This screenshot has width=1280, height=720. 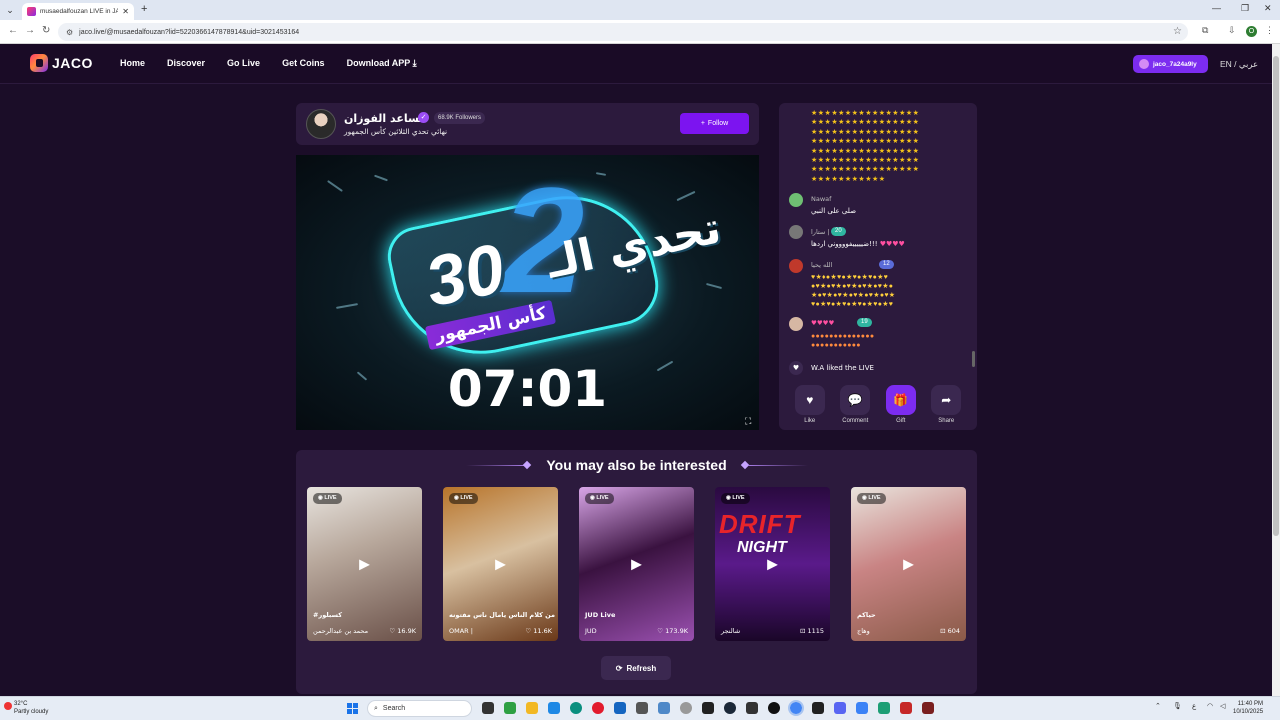 I want to click on system-clock: 11:40 PM 10/10/2025, so click(x=1248, y=708).